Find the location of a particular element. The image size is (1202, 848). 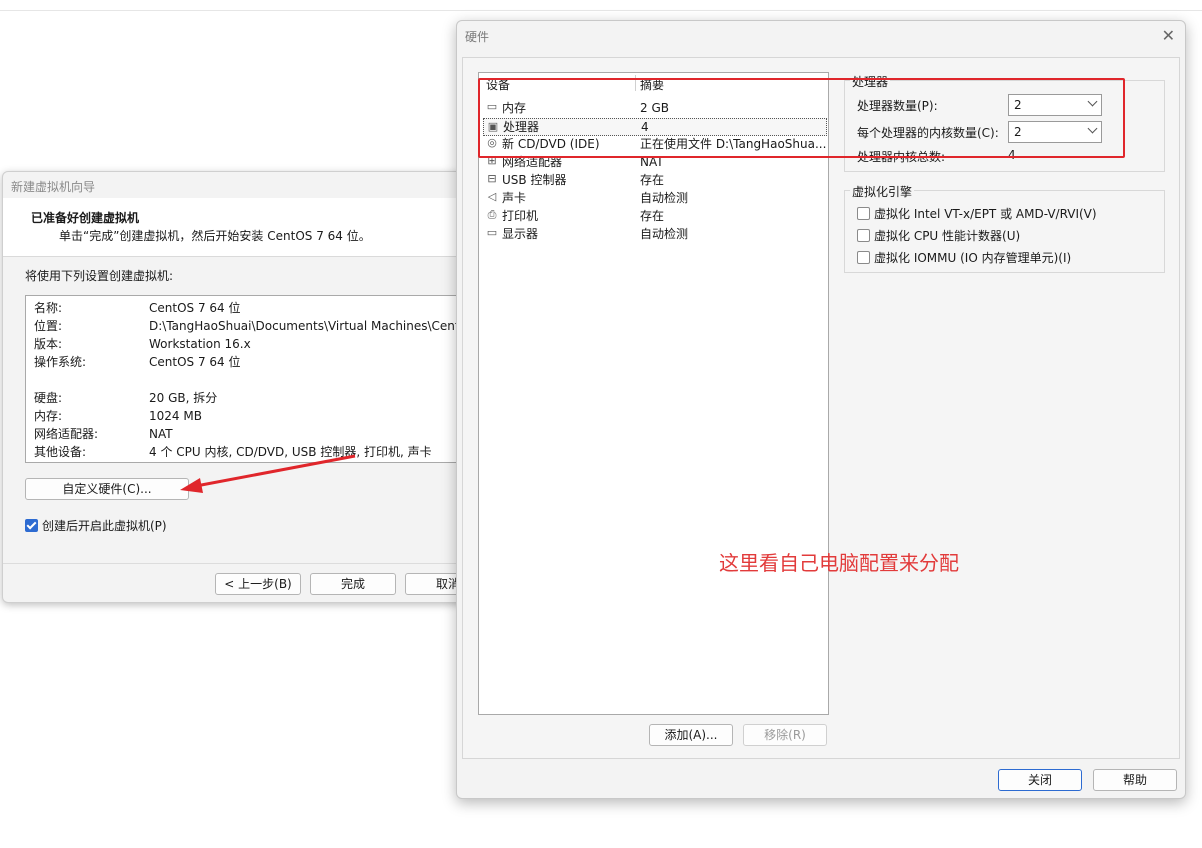

usb-icon: ⊟ is located at coordinates (492, 178).